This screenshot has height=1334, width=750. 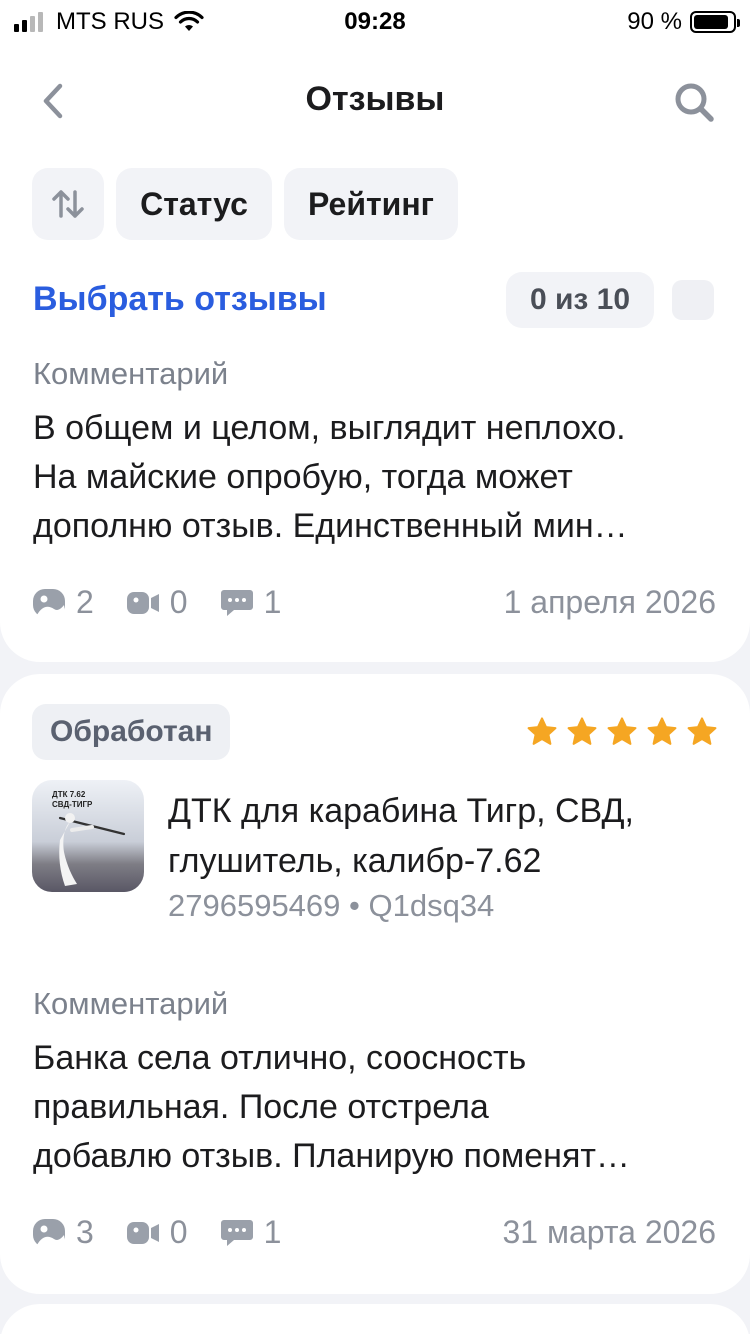 I want to click on status-badge: Обработан, so click(x=131, y=732).